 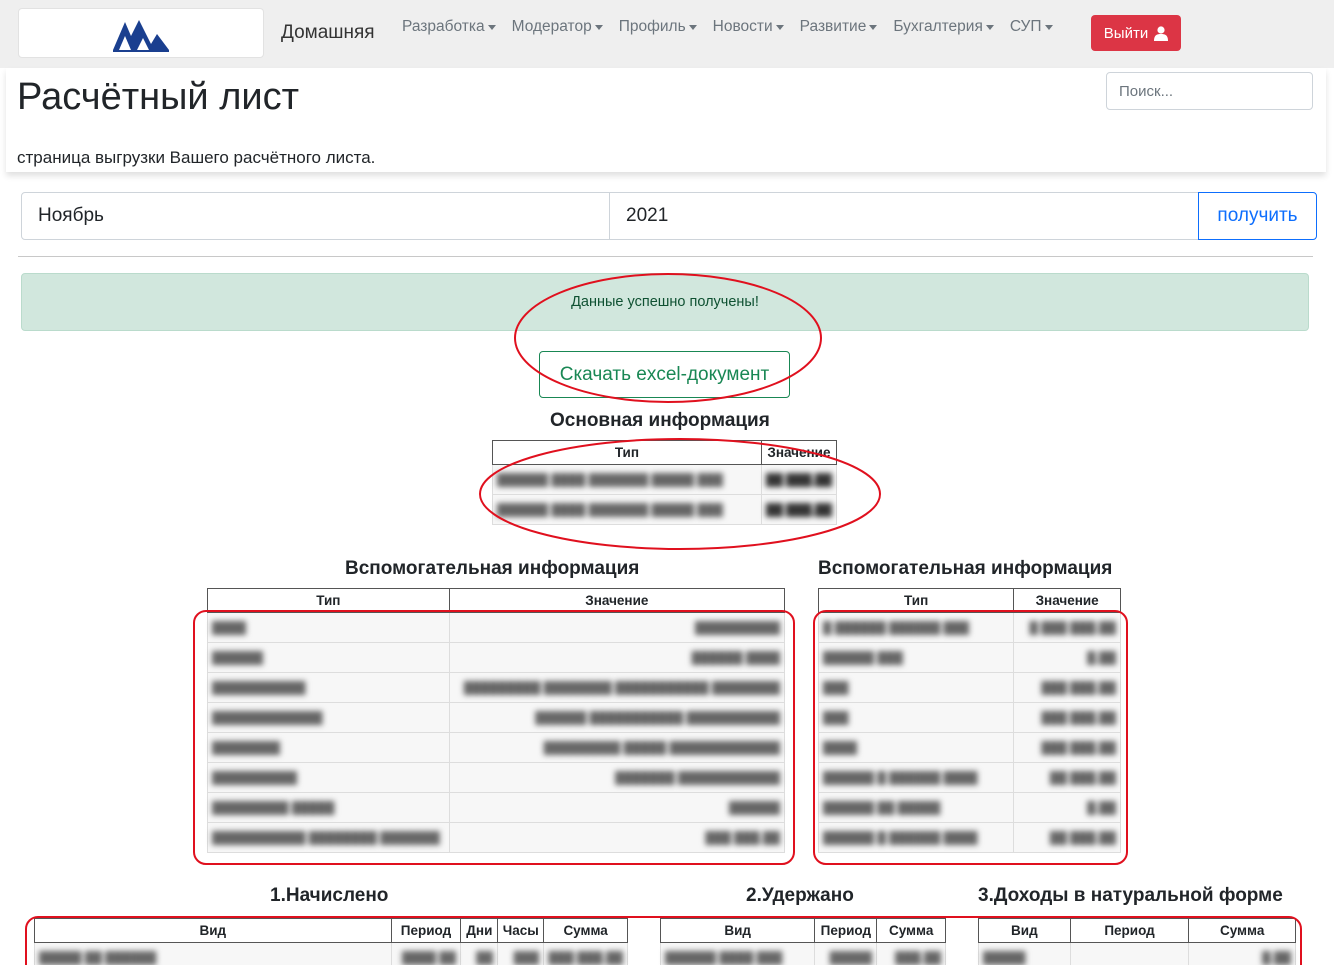 What do you see at coordinates (1025, 26) in the screenshot?
I see `nav-label: СУП` at bounding box center [1025, 26].